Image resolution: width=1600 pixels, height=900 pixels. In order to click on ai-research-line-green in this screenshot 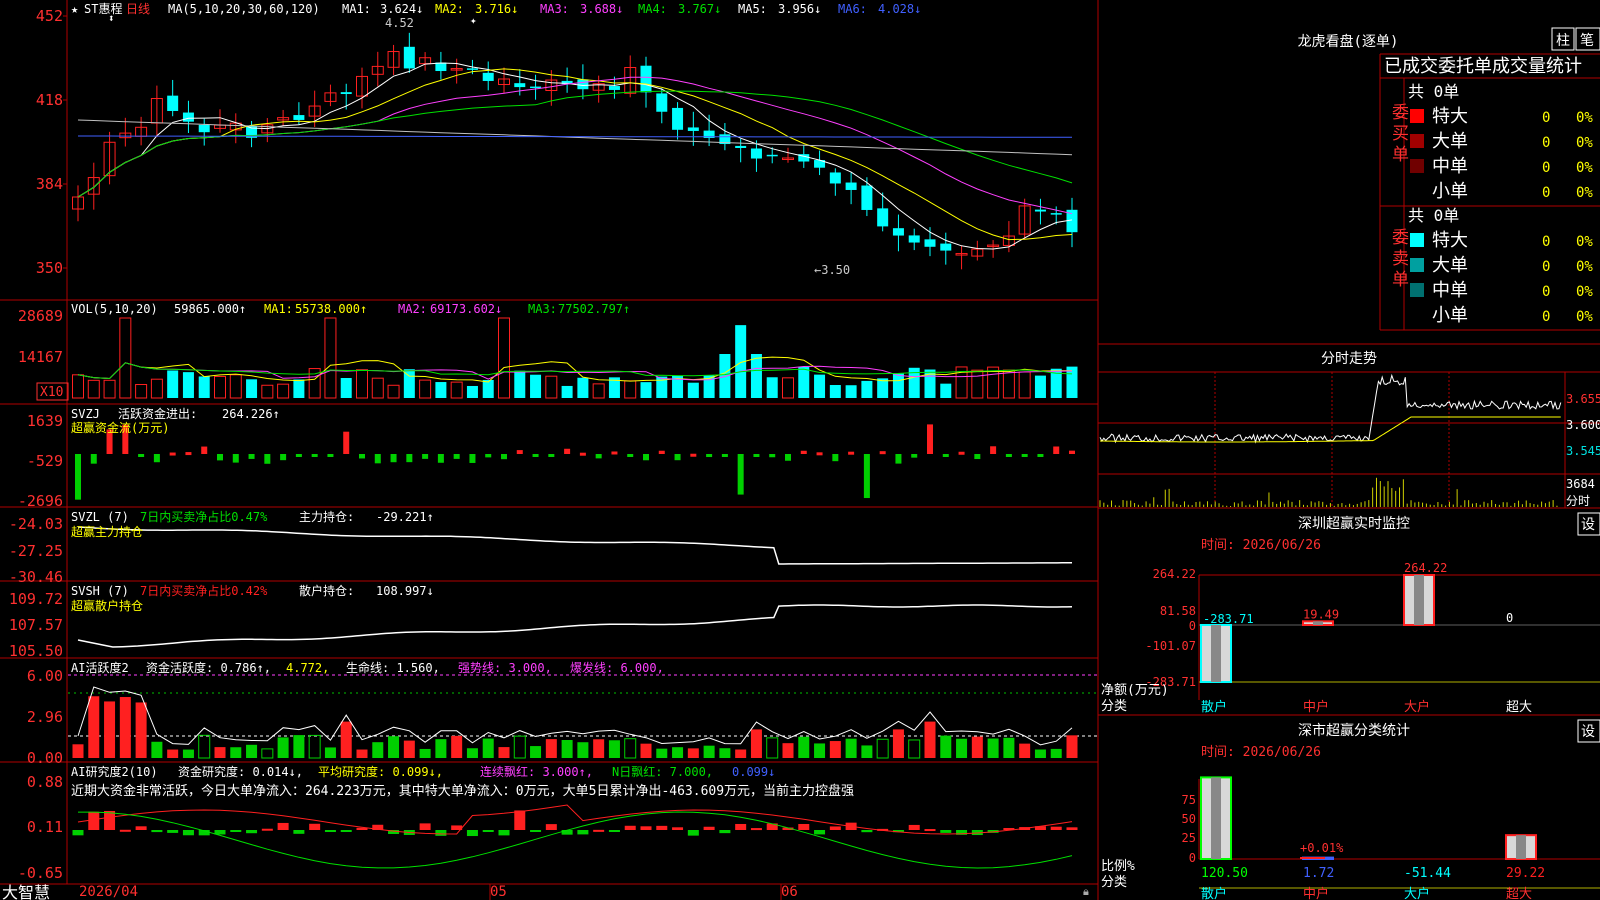, I will do `click(575, 840)`.